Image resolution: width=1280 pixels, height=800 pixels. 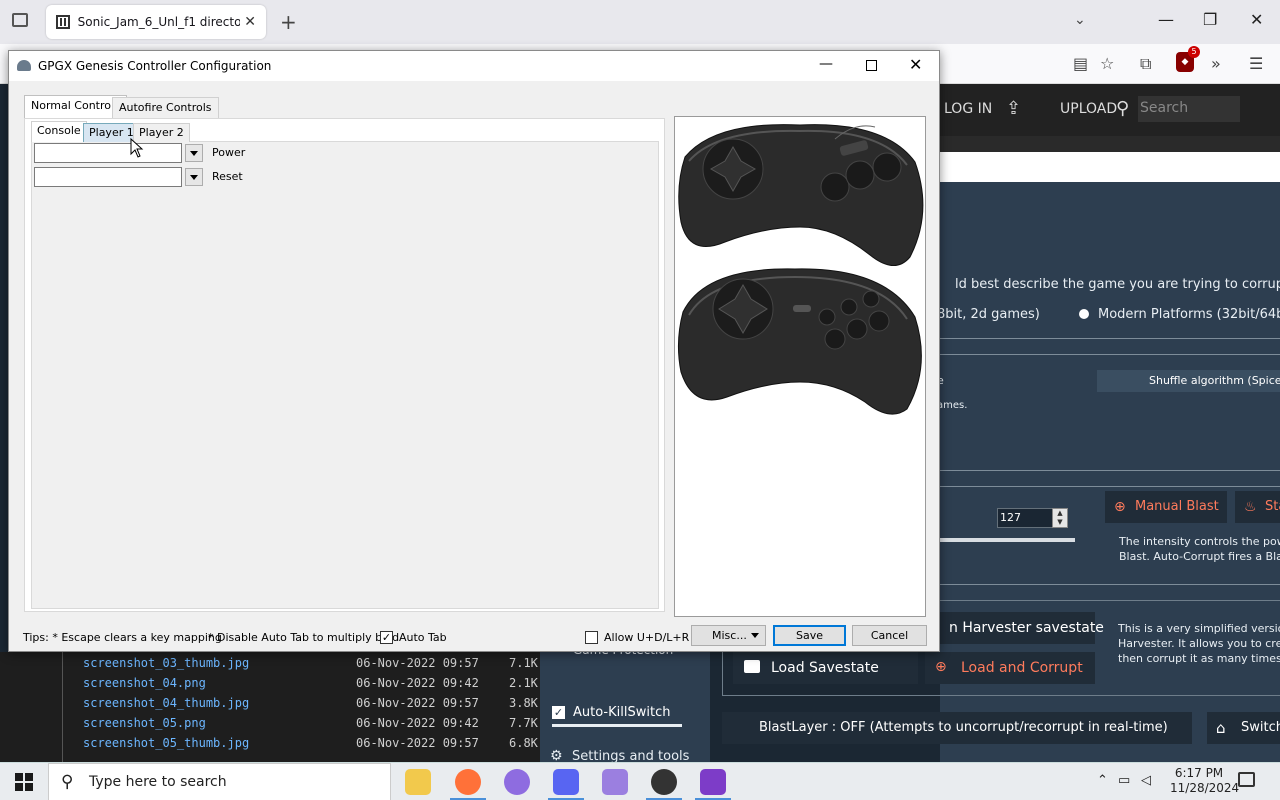 What do you see at coordinates (144, 723) in the screenshot?
I see `file-link: screenshot_05.png` at bounding box center [144, 723].